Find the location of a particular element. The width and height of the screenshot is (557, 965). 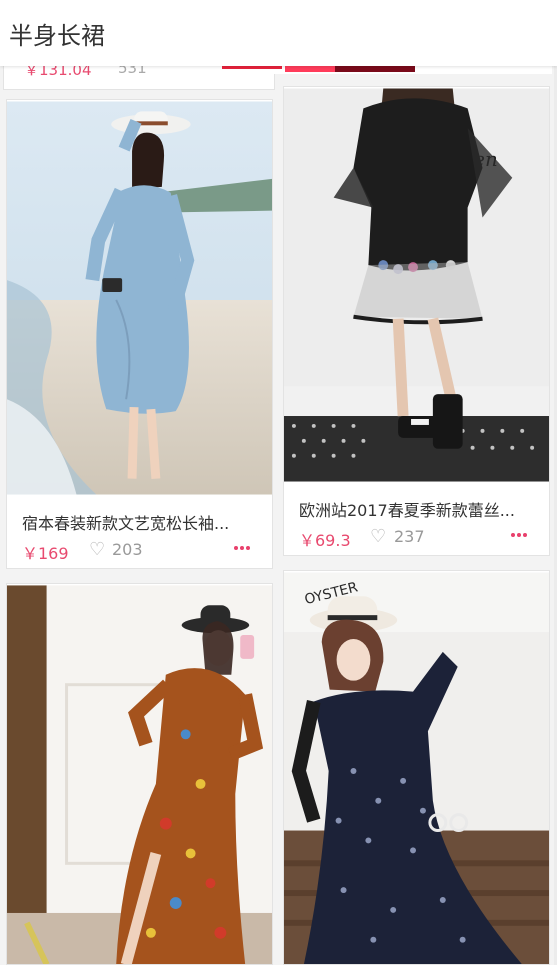

page-title: 半身长裙 is located at coordinates (57, 36).